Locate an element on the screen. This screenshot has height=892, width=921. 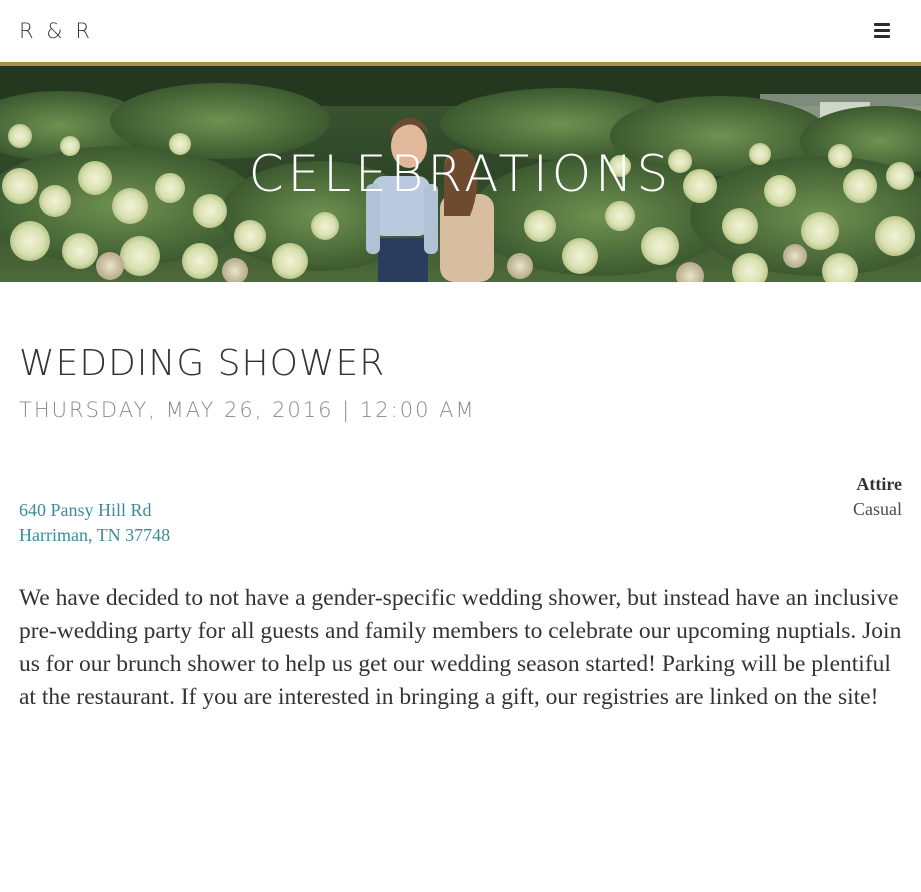
hamburger-menu-icon is located at coordinates (882, 30).